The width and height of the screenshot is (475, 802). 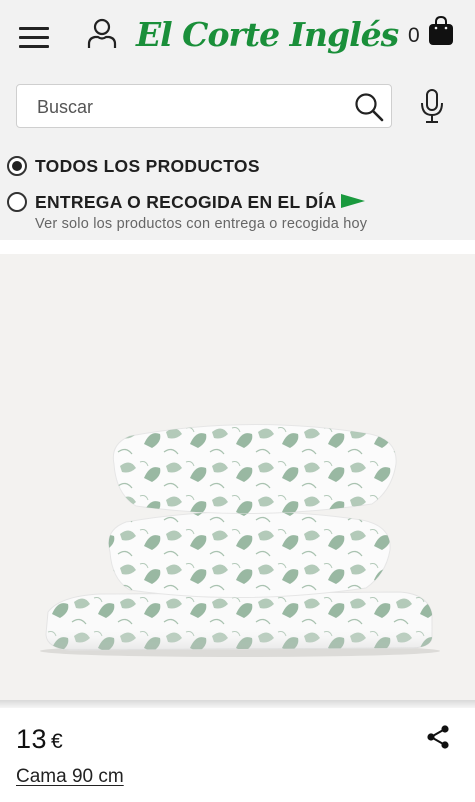 What do you see at coordinates (414, 36) in the screenshot?
I see `cart-count: 0` at bounding box center [414, 36].